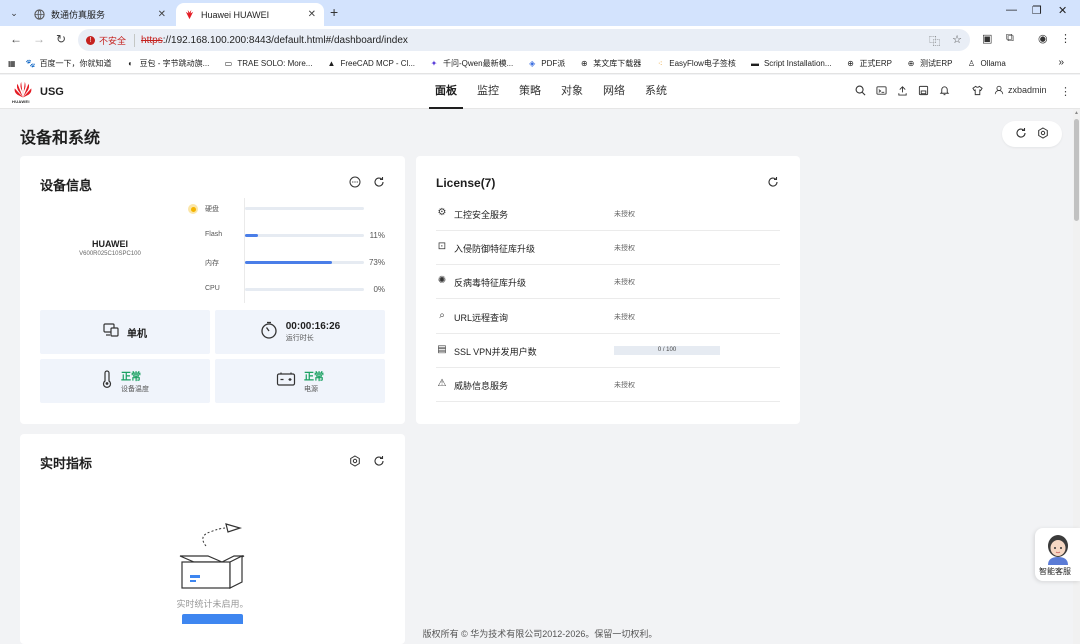  Describe the element at coordinates (1065, 91) in the screenshot. I see `more-icon: ⋮` at that location.